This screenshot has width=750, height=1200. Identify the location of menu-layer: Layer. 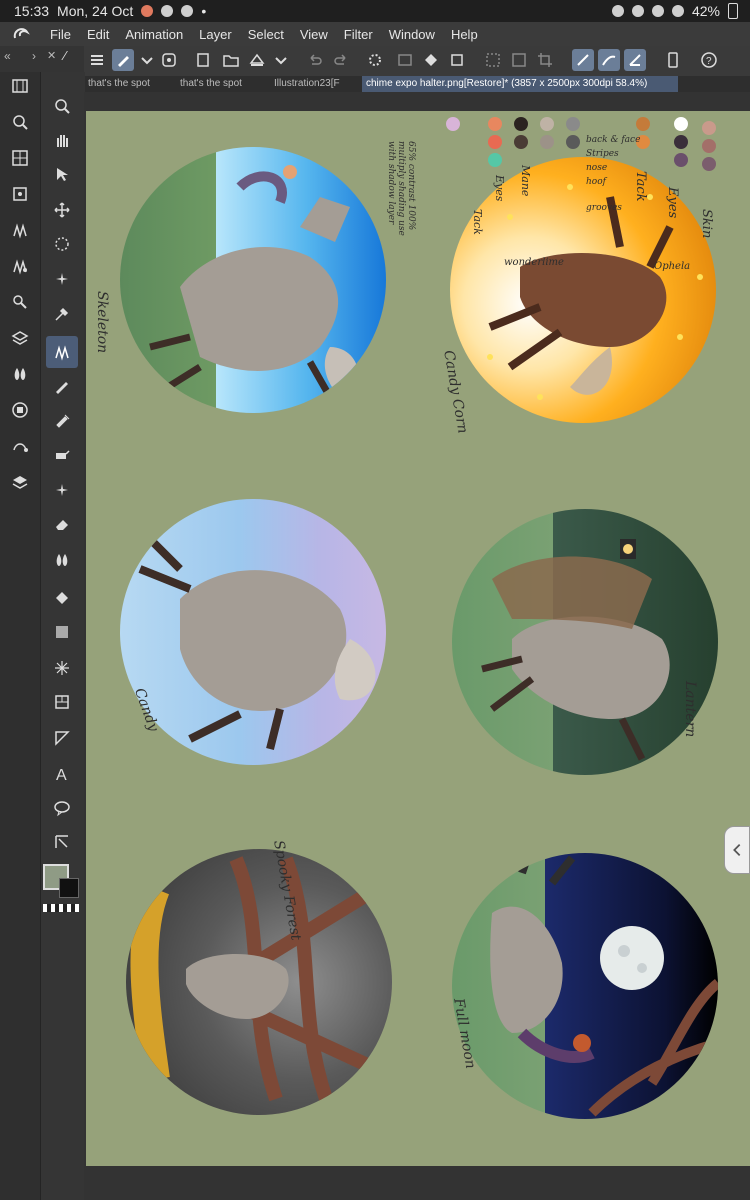
(215, 34).